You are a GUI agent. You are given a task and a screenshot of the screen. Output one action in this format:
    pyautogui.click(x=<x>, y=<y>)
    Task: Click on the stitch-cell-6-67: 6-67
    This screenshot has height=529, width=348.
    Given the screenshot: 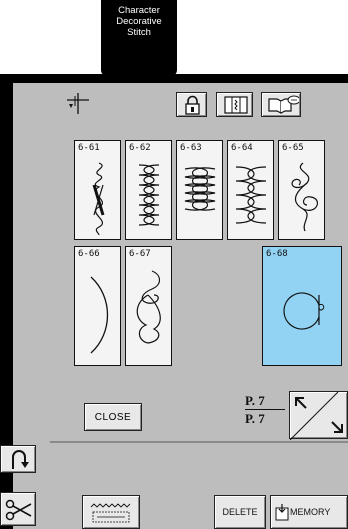 What is the action you would take?
    pyautogui.click(x=148, y=306)
    